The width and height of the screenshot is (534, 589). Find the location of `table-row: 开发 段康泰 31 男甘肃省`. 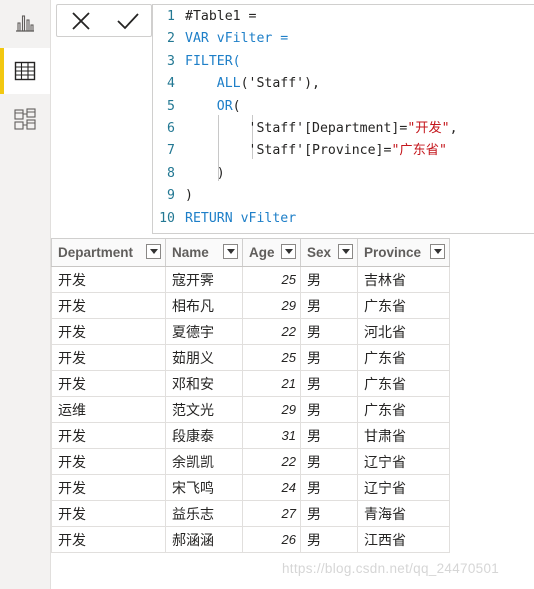

table-row: 开发 段康泰 31 男甘肃省 is located at coordinates (250, 435).